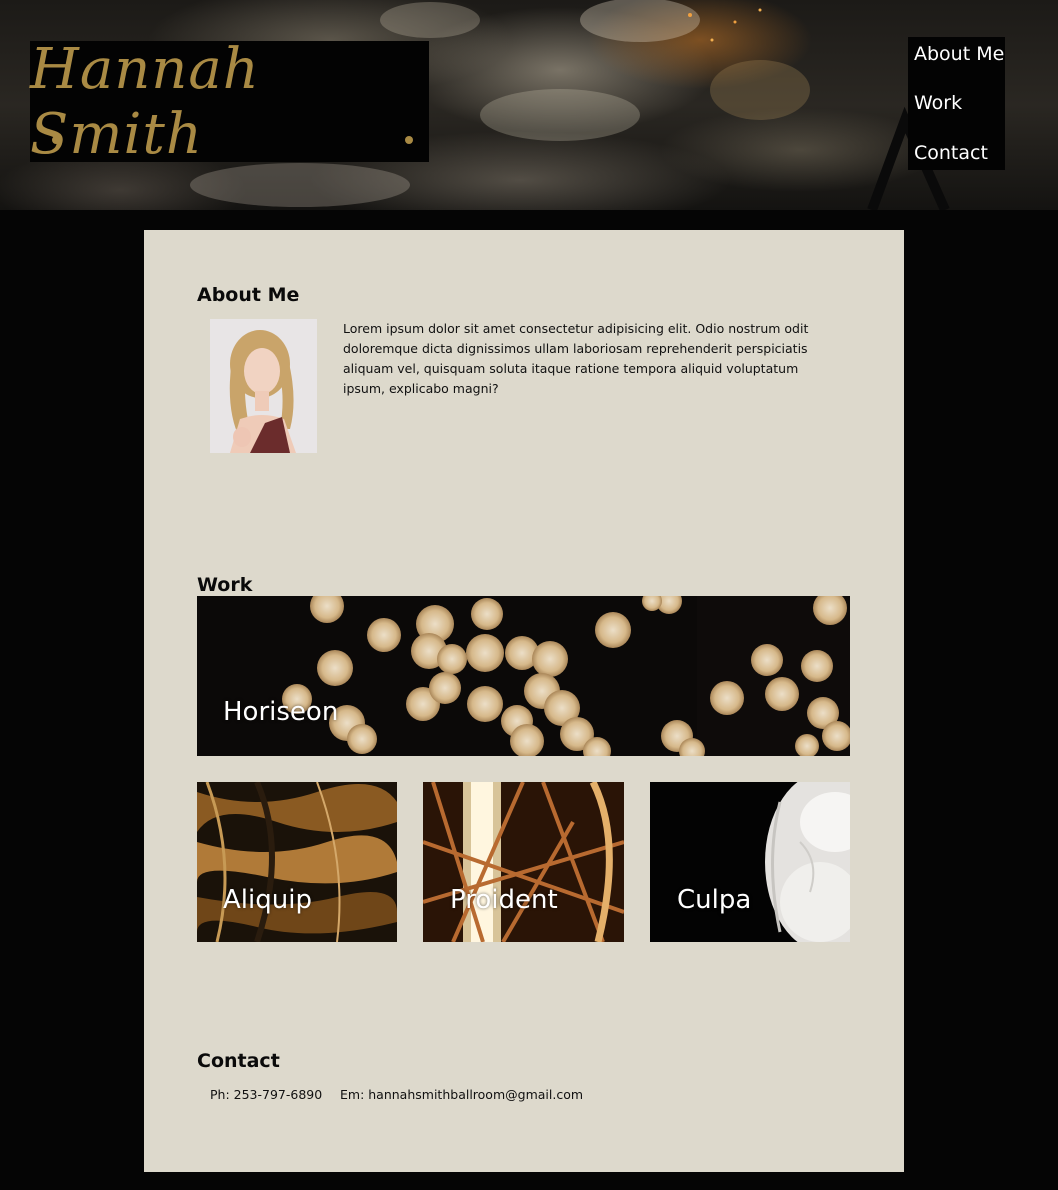  I want to click on edison-bulb-image, so click(523, 862).